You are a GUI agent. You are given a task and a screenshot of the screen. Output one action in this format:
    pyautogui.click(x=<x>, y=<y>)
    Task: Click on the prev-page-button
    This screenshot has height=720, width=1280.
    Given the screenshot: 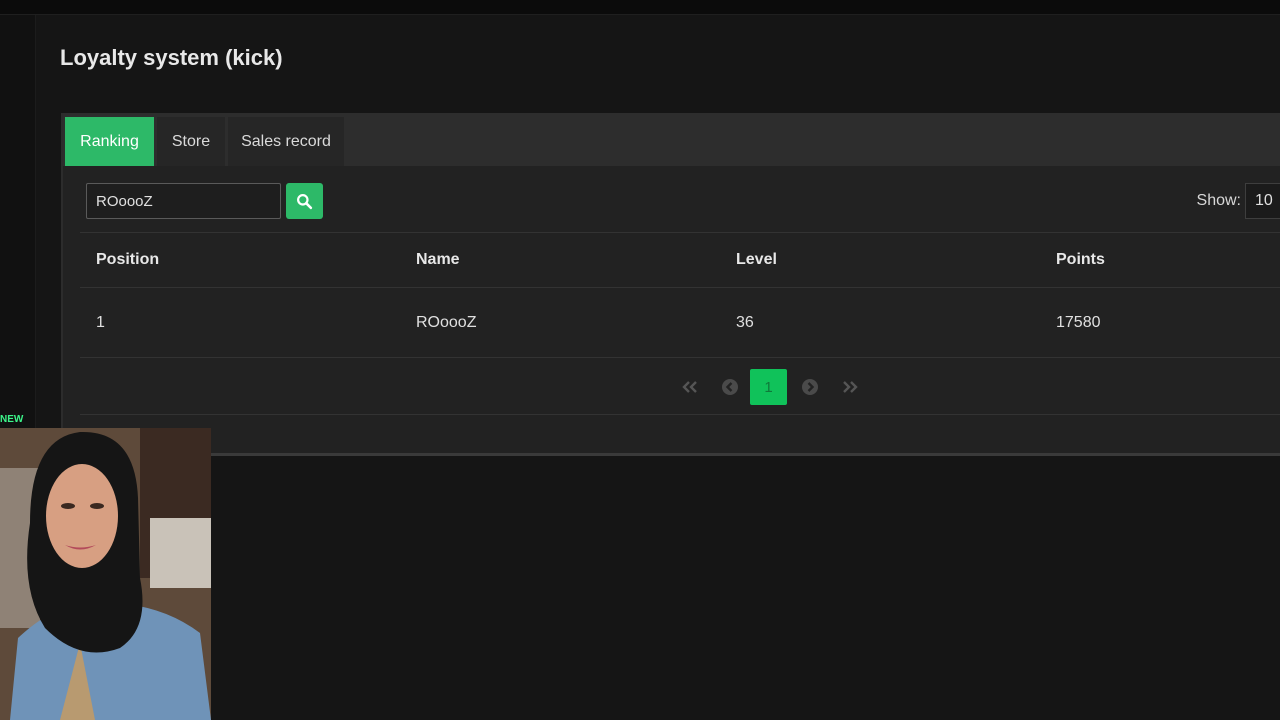 What is the action you would take?
    pyautogui.click(x=730, y=387)
    